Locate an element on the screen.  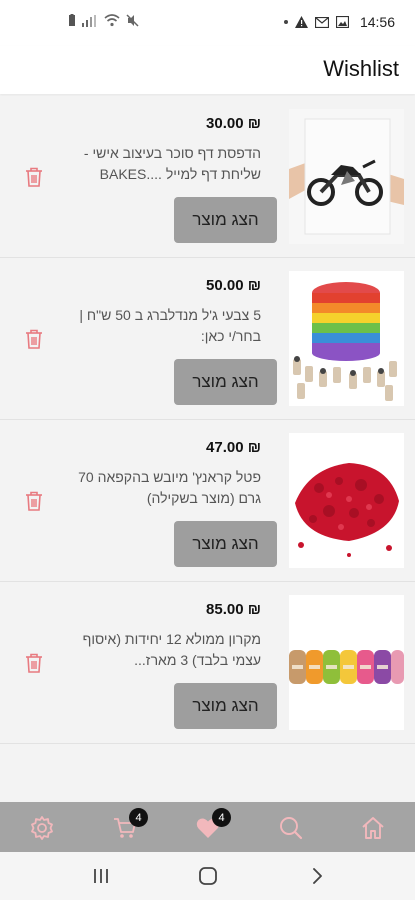
product-image-raspberry-crunch is located at coordinates (346, 500).